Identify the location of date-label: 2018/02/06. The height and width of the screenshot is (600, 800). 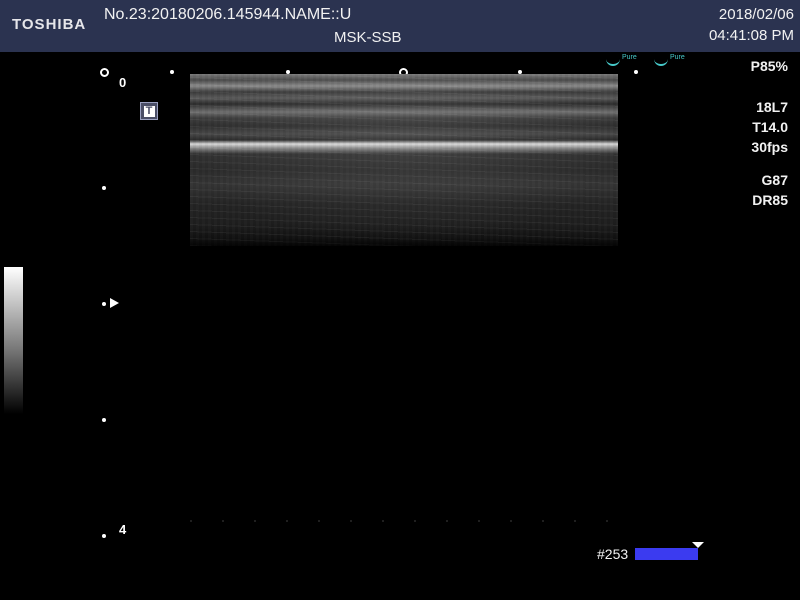
(756, 14).